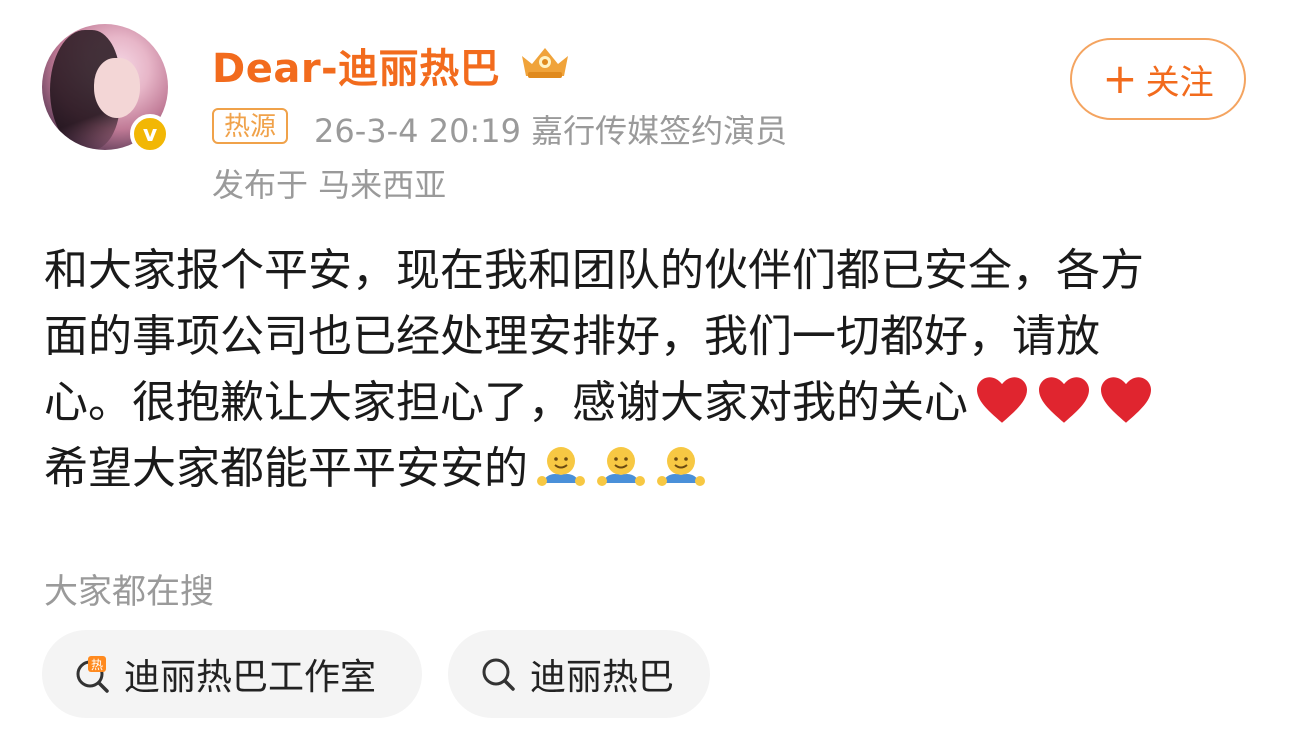  I want to click on chip-label: 迪丽热巴工作室, so click(250, 677).